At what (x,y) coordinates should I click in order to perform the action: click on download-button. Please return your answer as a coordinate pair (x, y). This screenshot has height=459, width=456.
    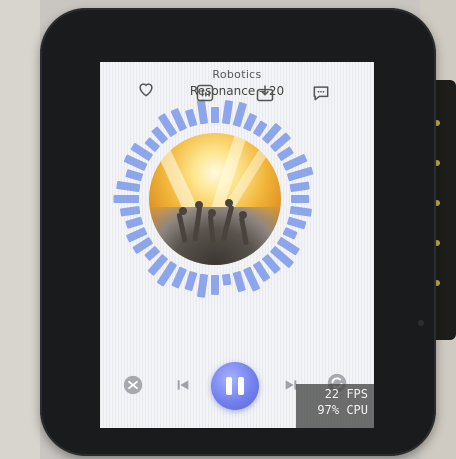
    Looking at the image, I should click on (265, 93).